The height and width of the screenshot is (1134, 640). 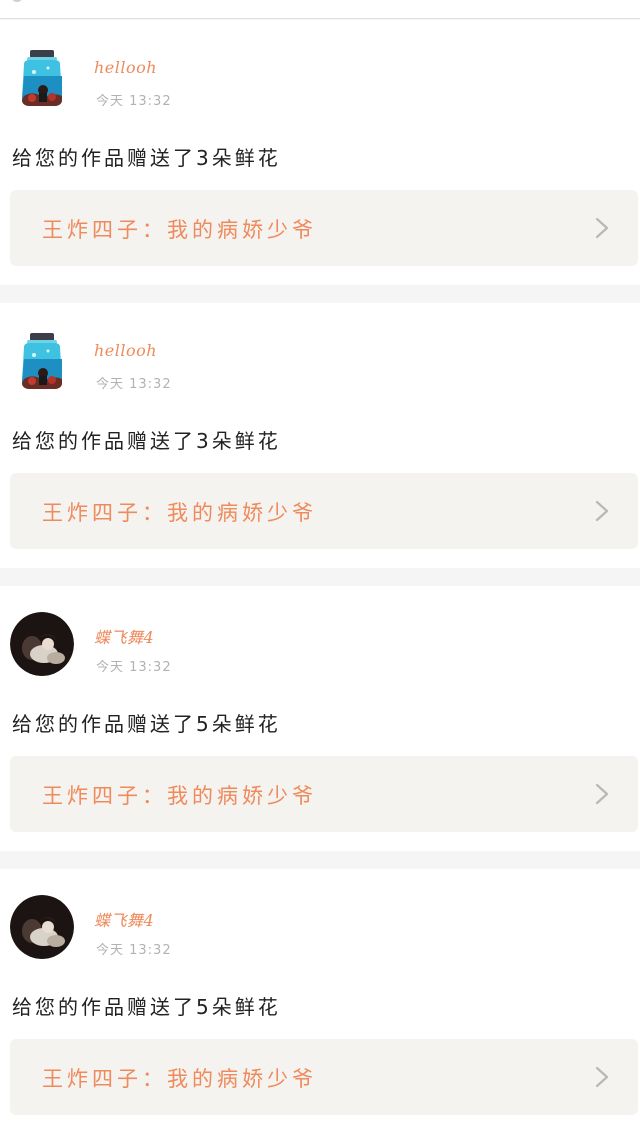 What do you see at coordinates (17, 1) in the screenshot?
I see `top-bar-fragment` at bounding box center [17, 1].